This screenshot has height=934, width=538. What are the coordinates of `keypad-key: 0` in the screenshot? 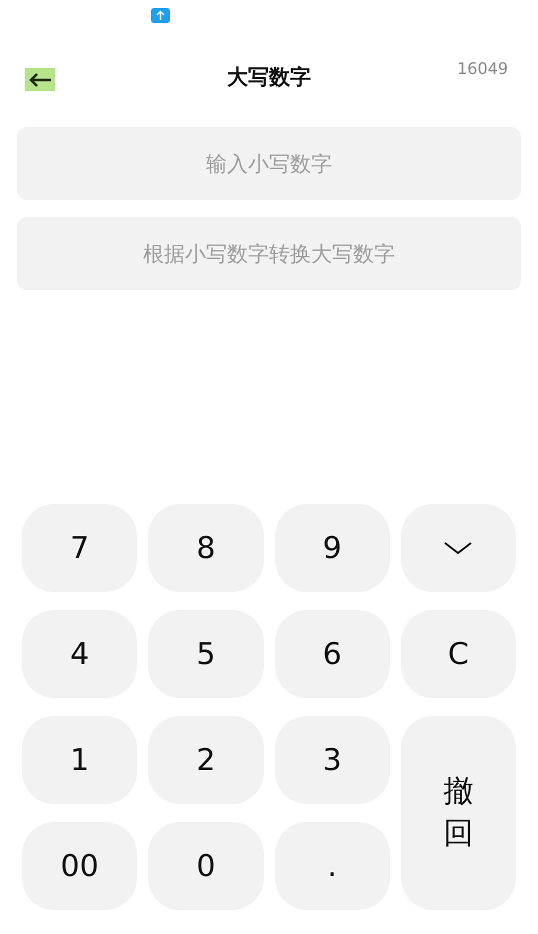 It's located at (206, 866).